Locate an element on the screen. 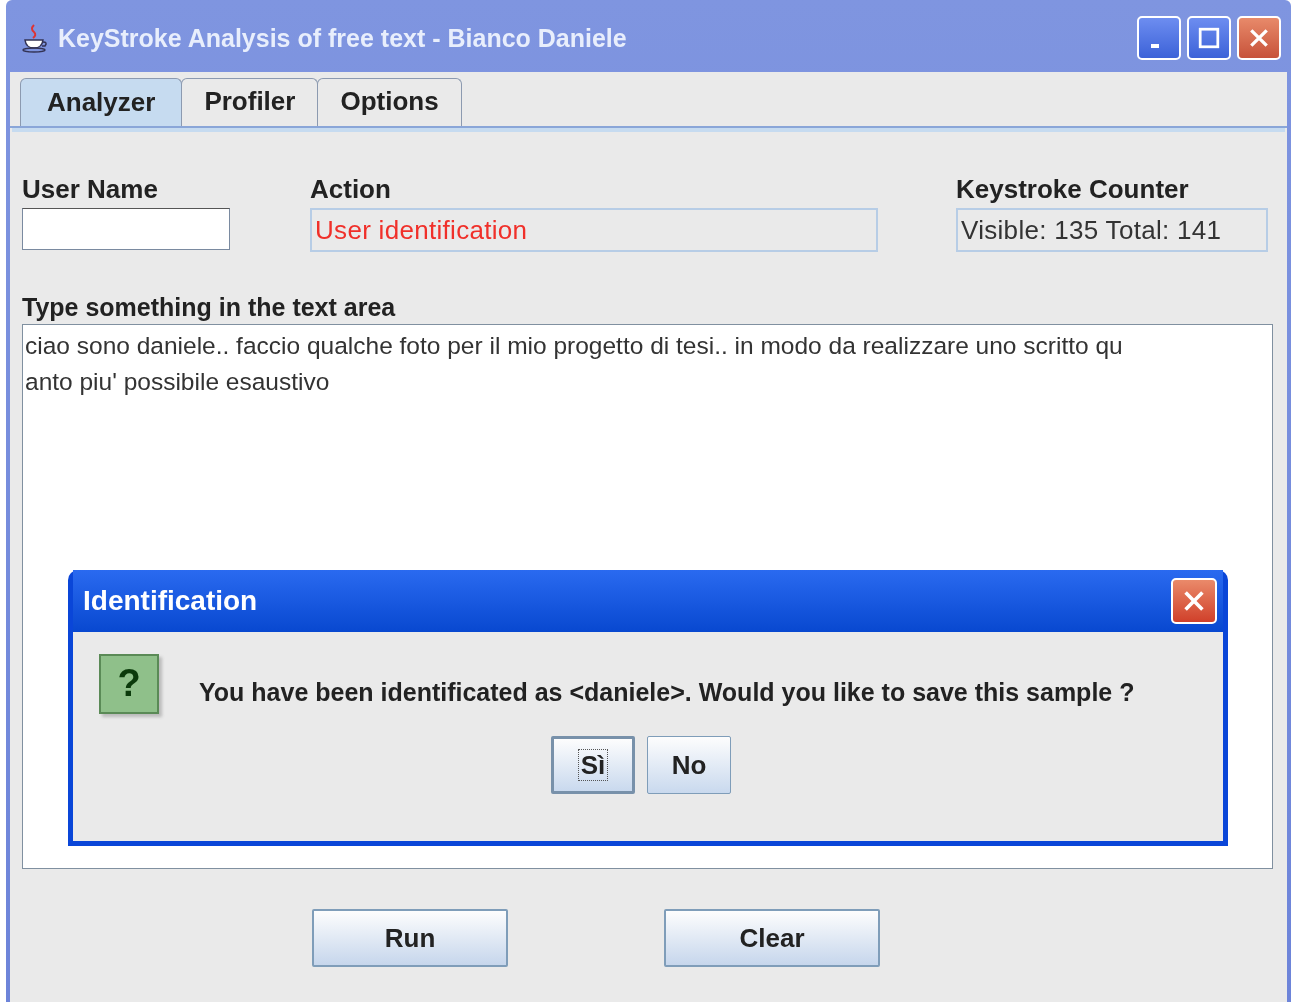 The image size is (1291, 1002). maximize-button is located at coordinates (1209, 38).